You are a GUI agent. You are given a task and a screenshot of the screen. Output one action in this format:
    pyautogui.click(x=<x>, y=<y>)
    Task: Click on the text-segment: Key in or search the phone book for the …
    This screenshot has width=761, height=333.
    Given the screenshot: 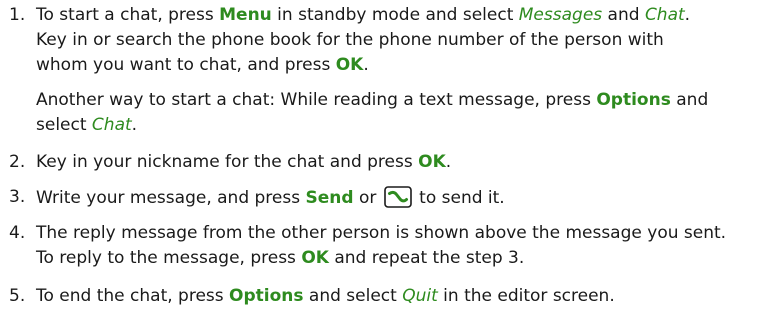 What is the action you would take?
    pyautogui.click(x=350, y=40)
    